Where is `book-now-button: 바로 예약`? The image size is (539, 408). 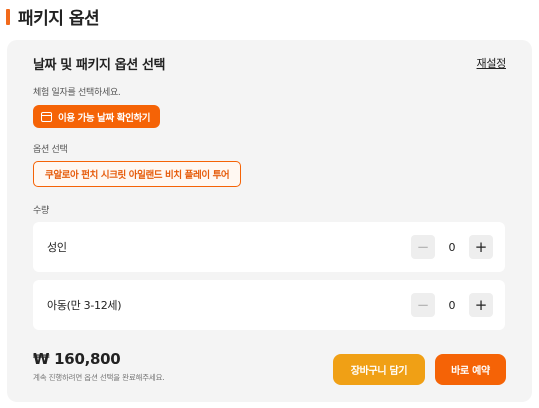
book-now-button: 바로 예약 is located at coordinates (470, 369).